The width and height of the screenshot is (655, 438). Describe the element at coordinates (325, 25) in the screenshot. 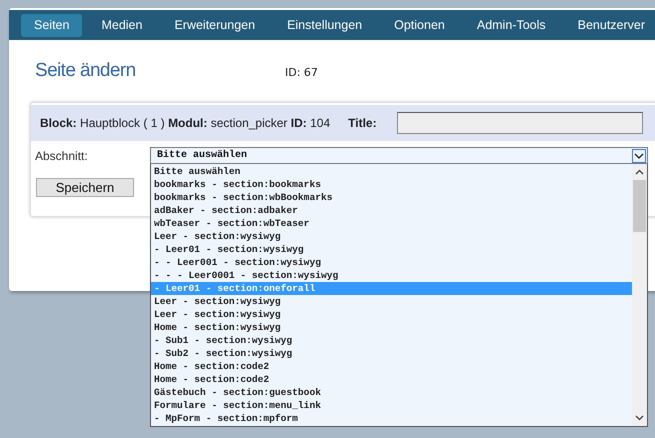

I see `nav-tab: Einstellungen` at that location.